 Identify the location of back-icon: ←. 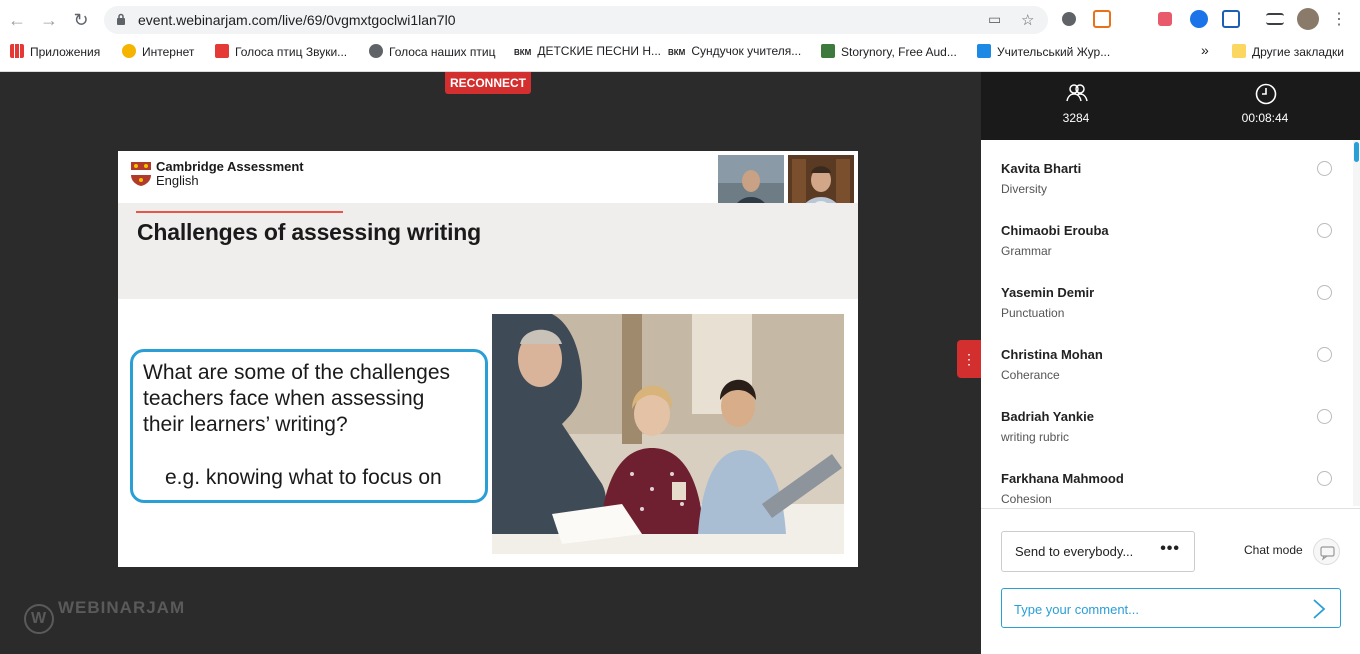
(17, 20).